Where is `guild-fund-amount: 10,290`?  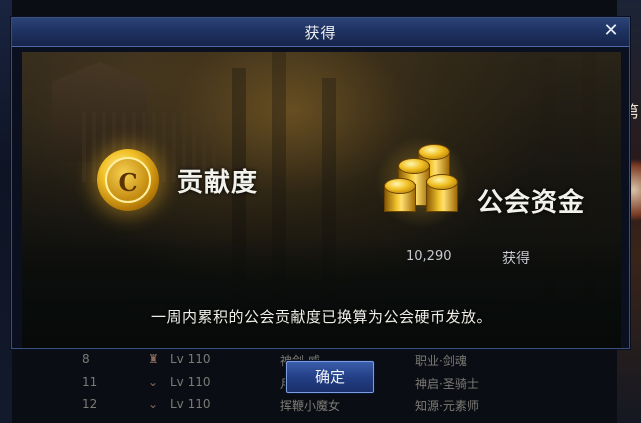 guild-fund-amount: 10,290 is located at coordinates (429, 256).